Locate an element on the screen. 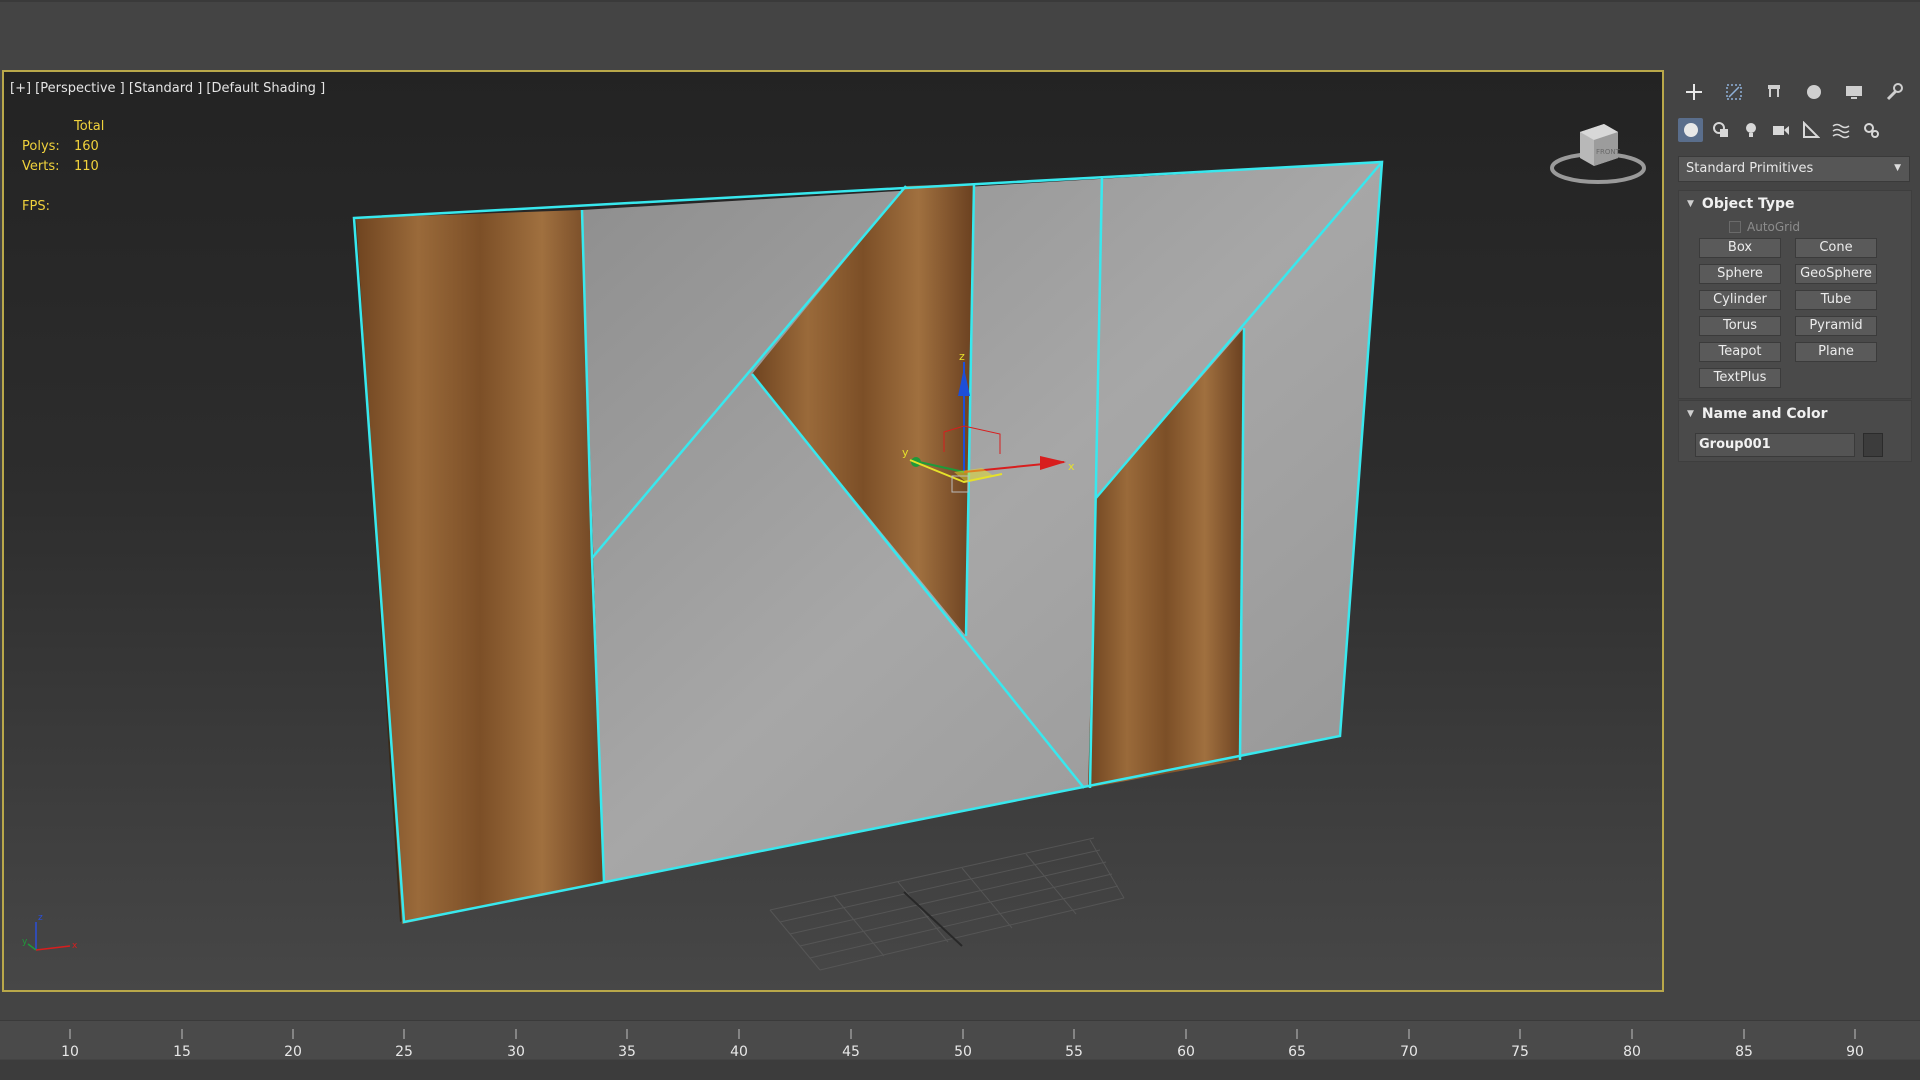 Image resolution: width=1920 pixels, height=1080 pixels. cameras-icon is located at coordinates (1780, 130).